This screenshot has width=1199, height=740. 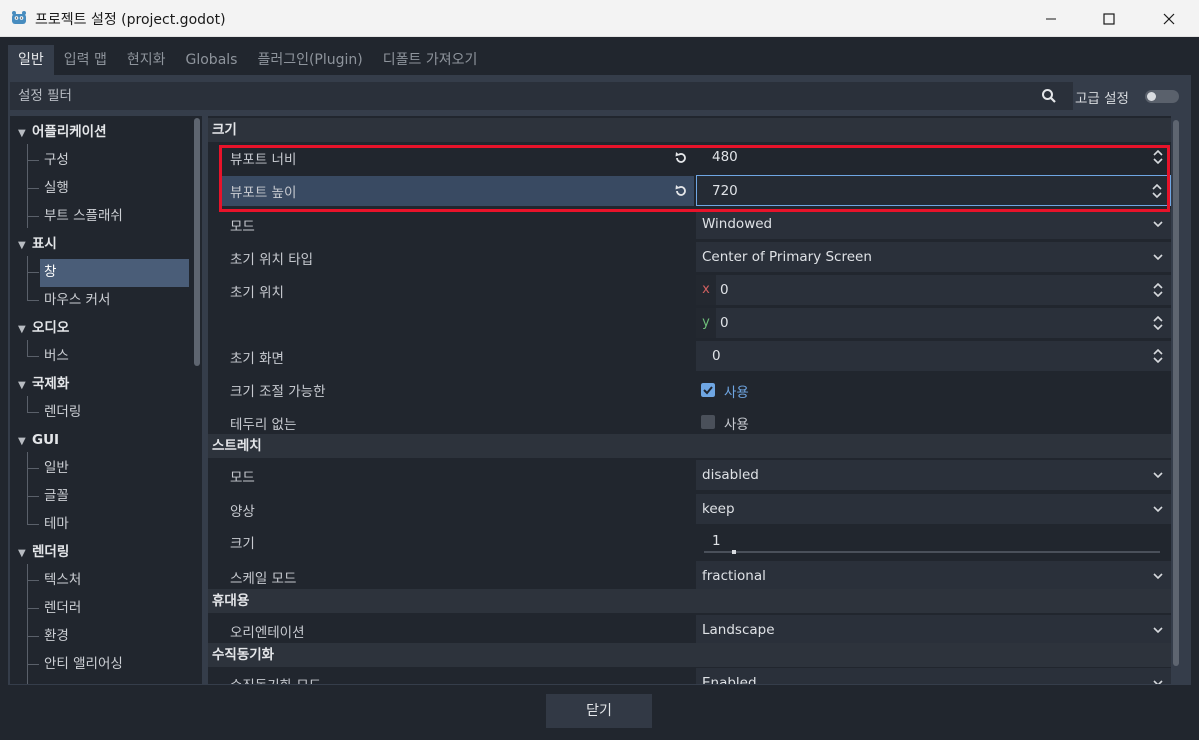 I want to click on initial-position-x-value: 0, so click(x=724, y=290).